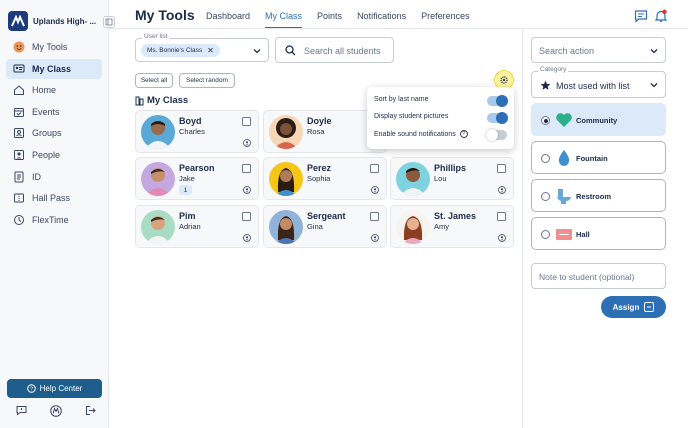  I want to click on section-title: My Class, so click(161, 100).